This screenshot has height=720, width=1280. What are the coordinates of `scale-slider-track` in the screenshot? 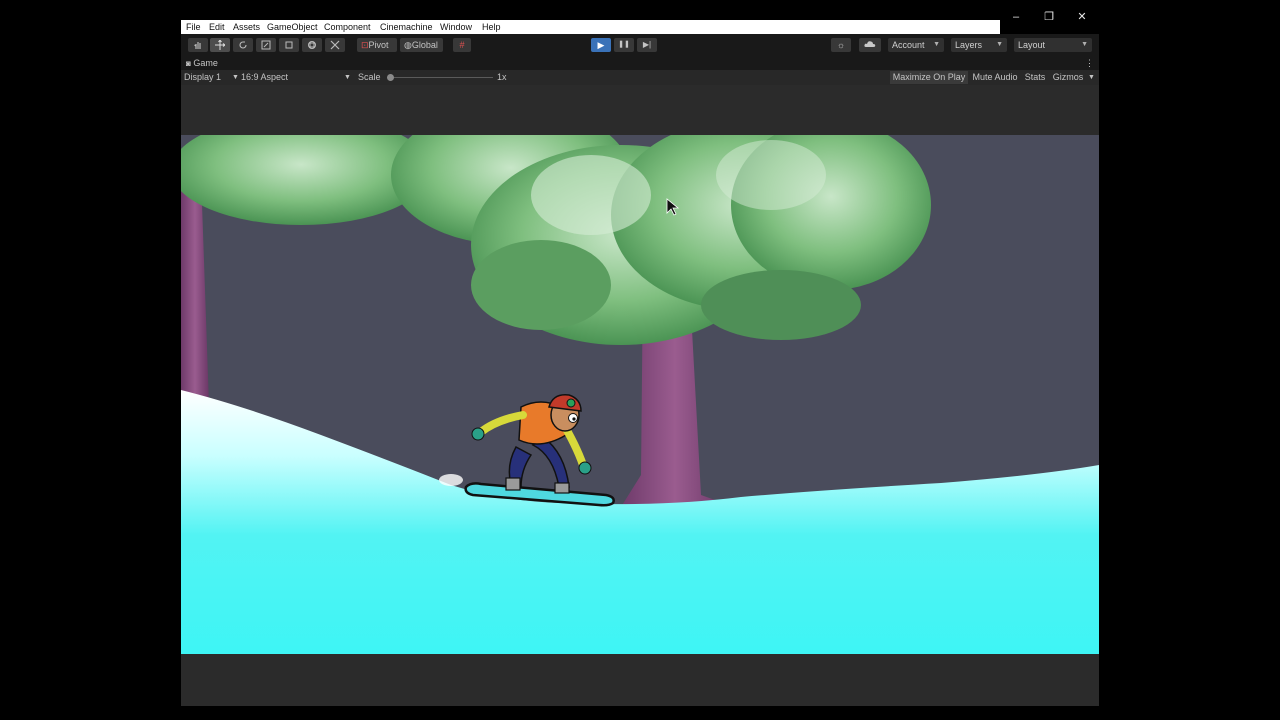 It's located at (440, 77).